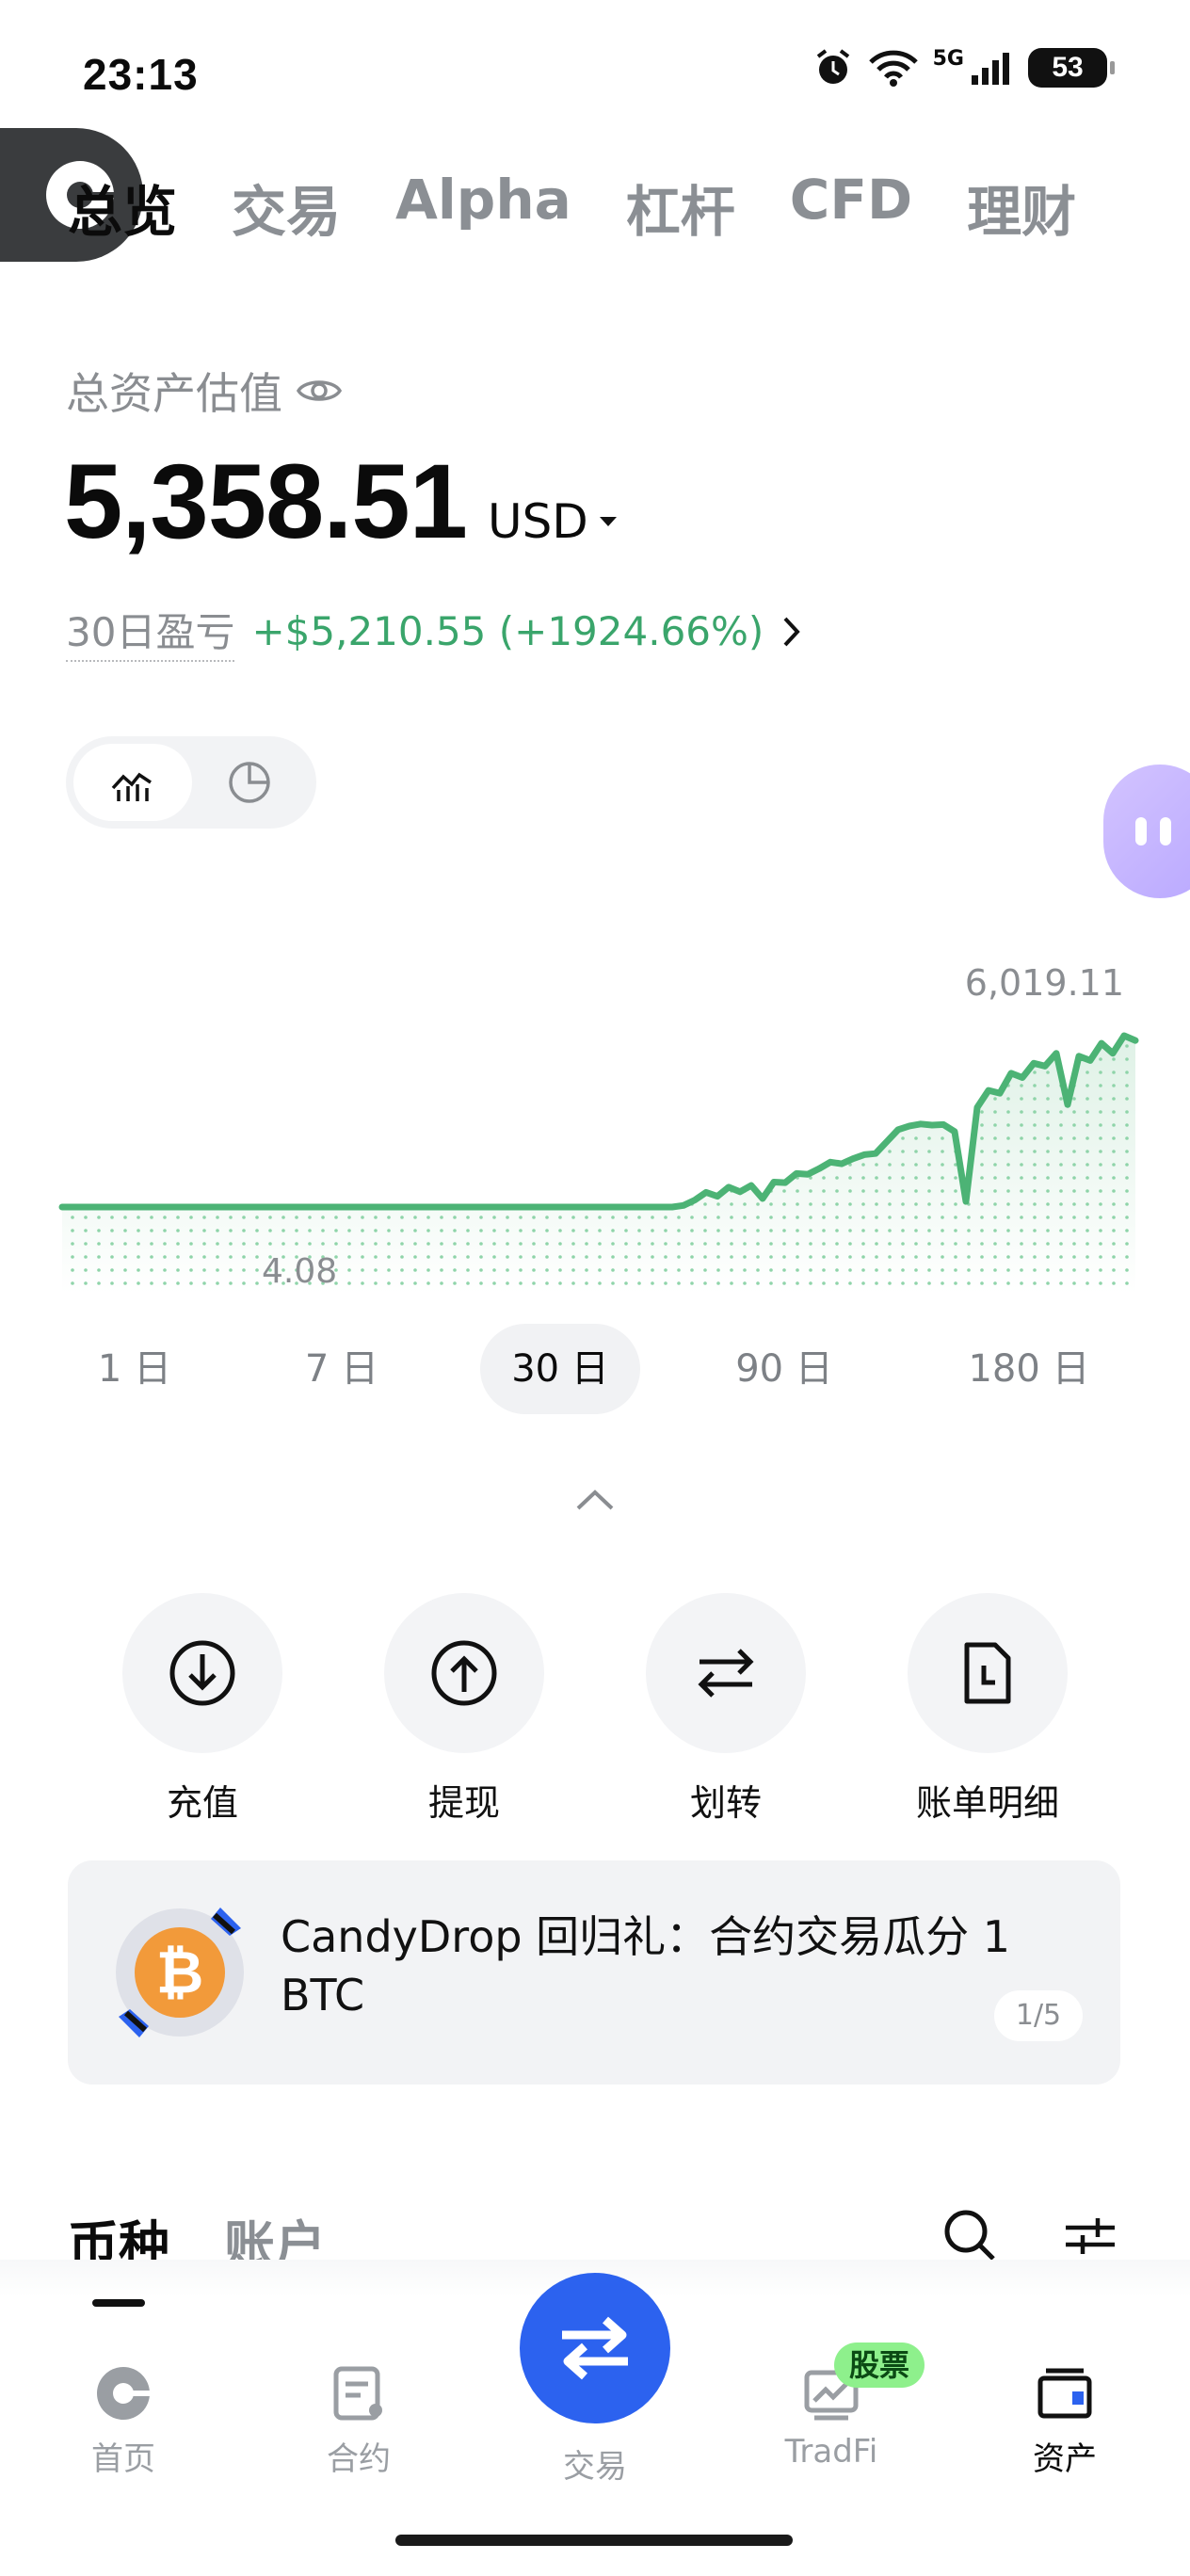 The height and width of the screenshot is (2576, 1190). Describe the element at coordinates (357, 2393) in the screenshot. I see `contract-icon` at that location.